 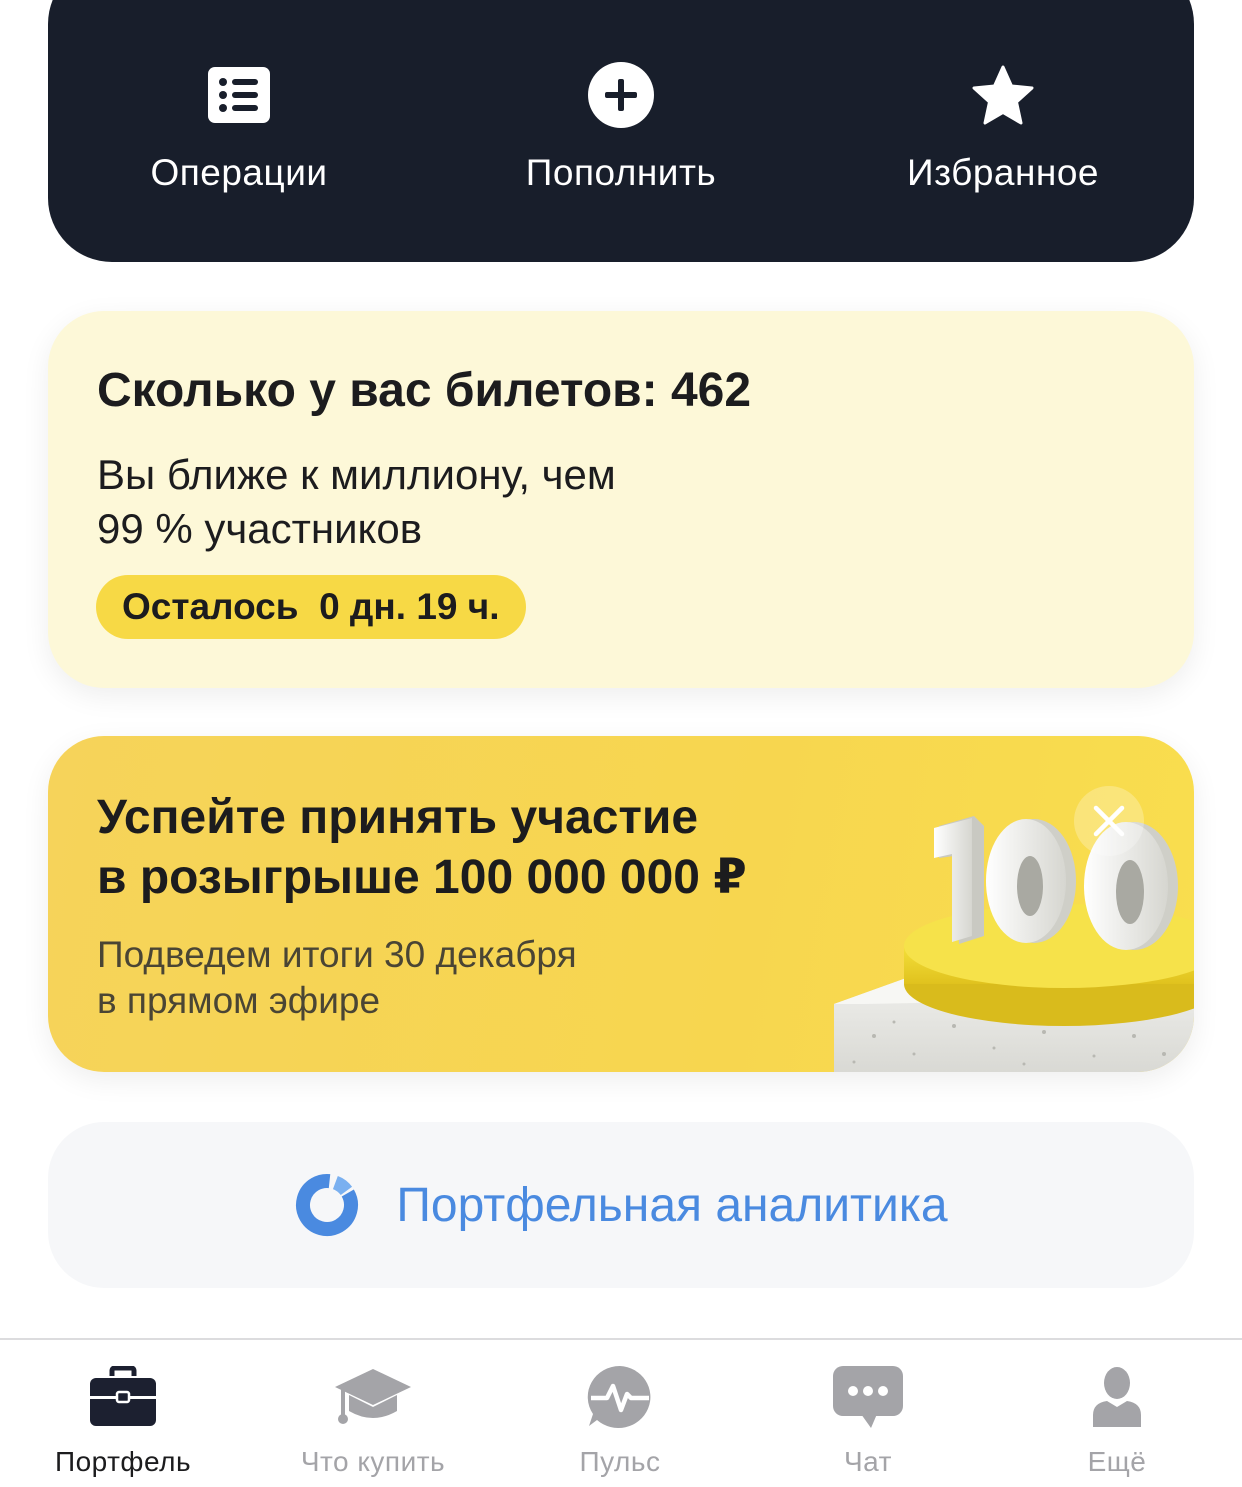 What do you see at coordinates (398, 817) in the screenshot?
I see `promo-title-line-1: Успейте принять участие` at bounding box center [398, 817].